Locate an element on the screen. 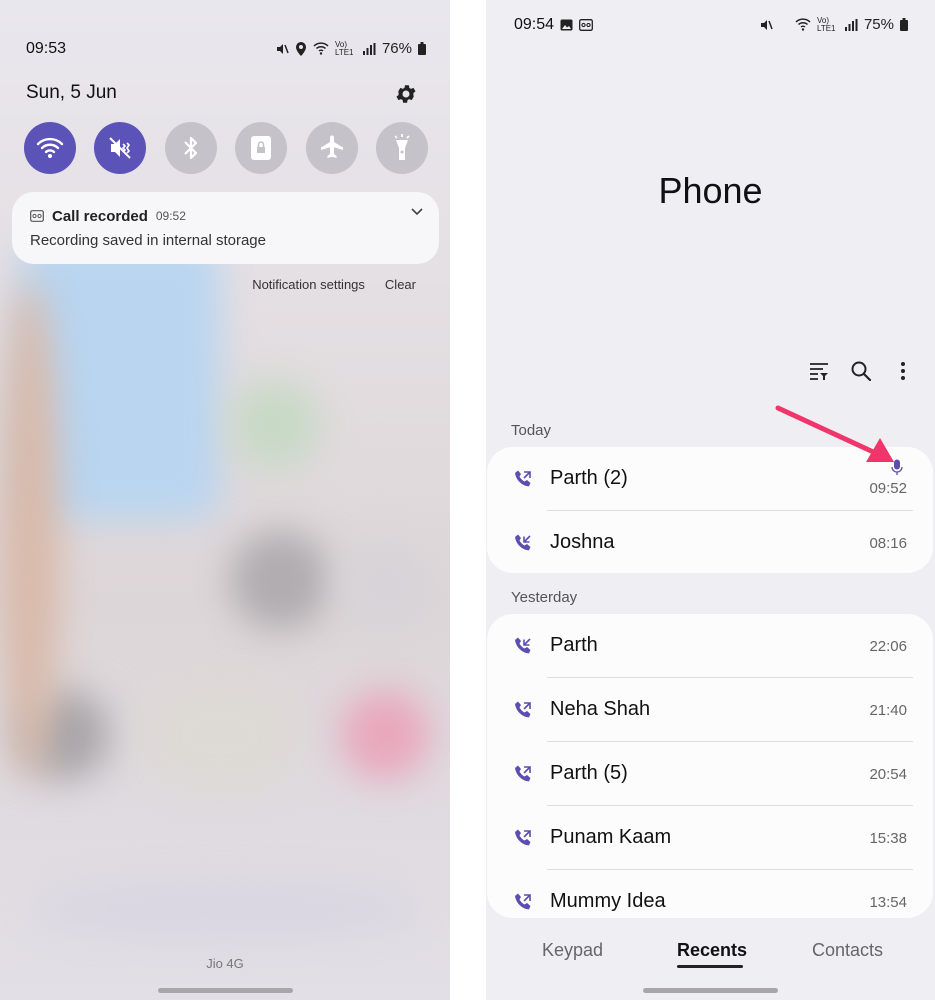 The width and height of the screenshot is (935, 1000). sound-mute-toggle is located at coordinates (120, 148).